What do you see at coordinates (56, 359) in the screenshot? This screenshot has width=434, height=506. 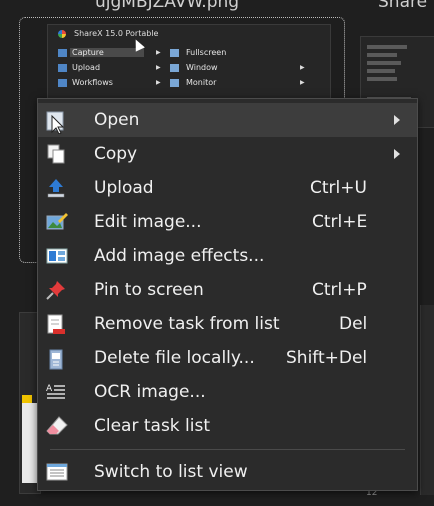 I see `delete-file-icon` at bounding box center [56, 359].